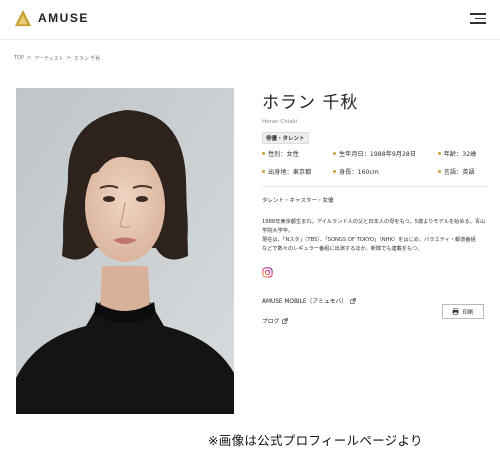  I want to click on amuse-logo-mark-icon, so click(23, 18).